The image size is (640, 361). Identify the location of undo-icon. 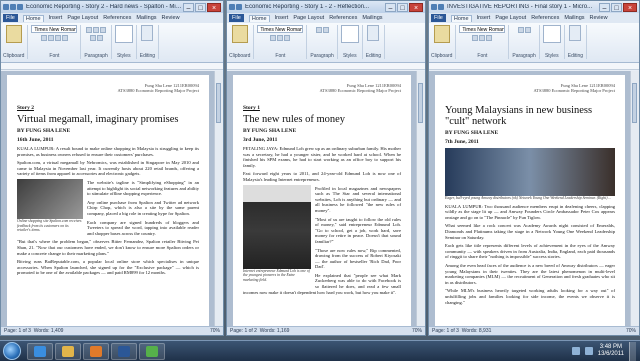
(20, 7).